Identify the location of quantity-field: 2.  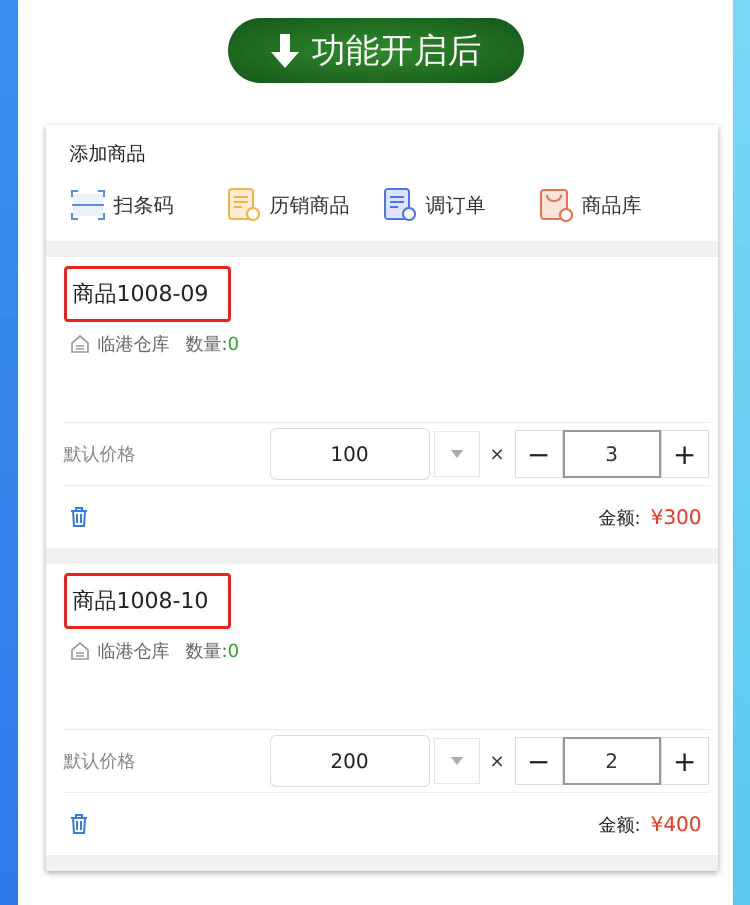
(611, 761).